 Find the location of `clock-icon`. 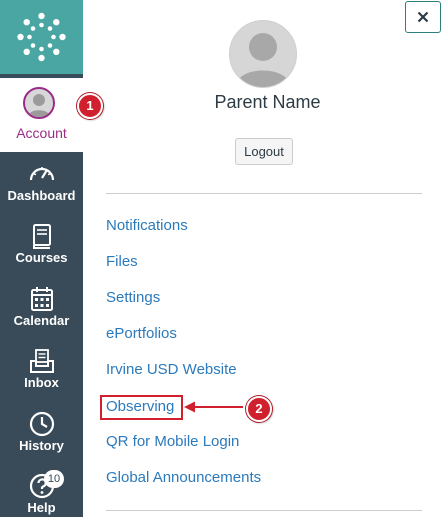

clock-icon is located at coordinates (42, 424).